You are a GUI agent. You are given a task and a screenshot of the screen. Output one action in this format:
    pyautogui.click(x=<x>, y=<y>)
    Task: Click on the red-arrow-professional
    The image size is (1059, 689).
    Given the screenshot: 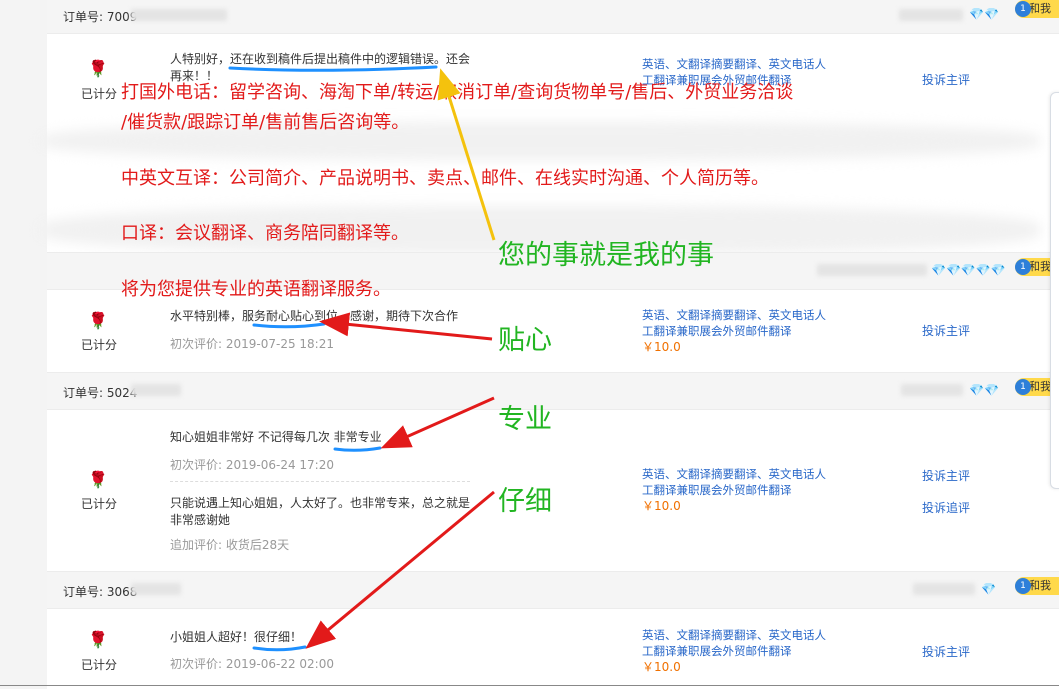 What is the action you would take?
    pyautogui.click(x=437, y=422)
    